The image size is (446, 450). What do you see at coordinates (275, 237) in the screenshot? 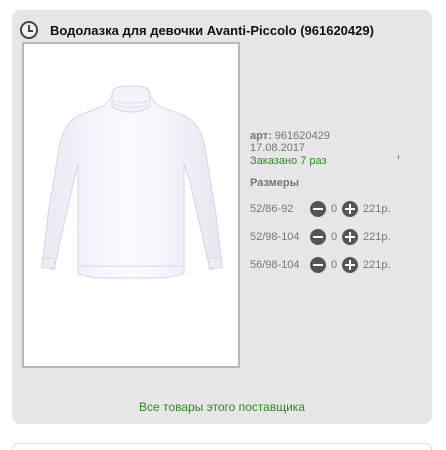
I see `size-label: 52/98-104` at bounding box center [275, 237].